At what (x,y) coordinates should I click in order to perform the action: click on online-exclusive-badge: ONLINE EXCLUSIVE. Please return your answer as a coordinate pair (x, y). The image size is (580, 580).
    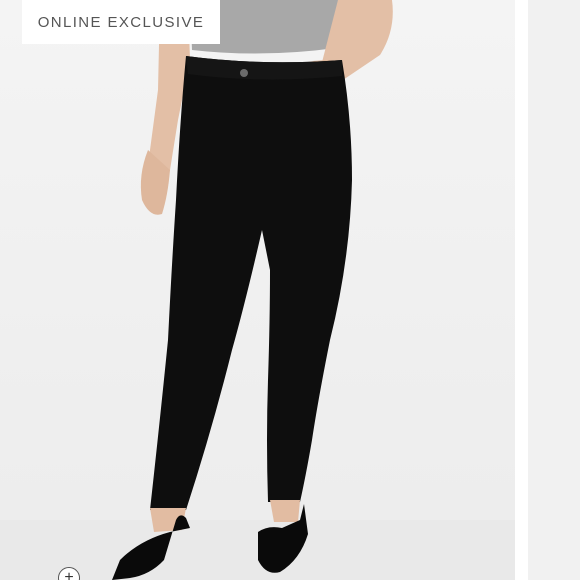
    Looking at the image, I should click on (121, 22).